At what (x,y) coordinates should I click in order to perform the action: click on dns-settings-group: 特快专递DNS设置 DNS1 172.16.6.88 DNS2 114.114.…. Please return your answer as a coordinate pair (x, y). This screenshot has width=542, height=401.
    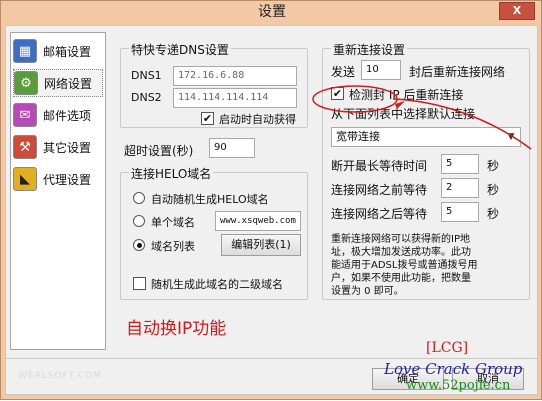
    Looking at the image, I should click on (214, 84).